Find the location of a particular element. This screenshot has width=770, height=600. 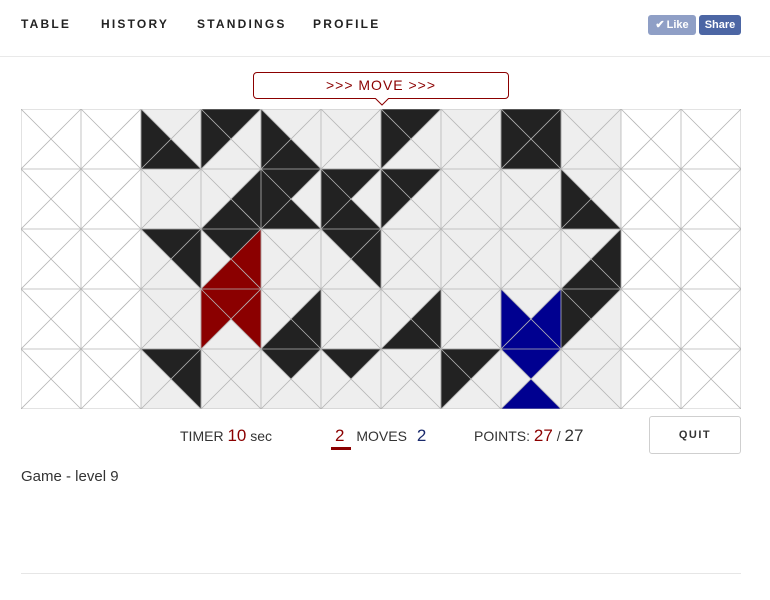

moves-right-value: 2 is located at coordinates (421, 435).